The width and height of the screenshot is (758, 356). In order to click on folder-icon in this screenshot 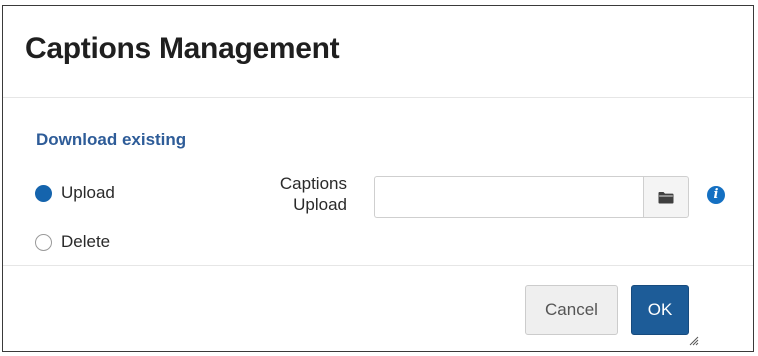, I will do `click(666, 197)`.